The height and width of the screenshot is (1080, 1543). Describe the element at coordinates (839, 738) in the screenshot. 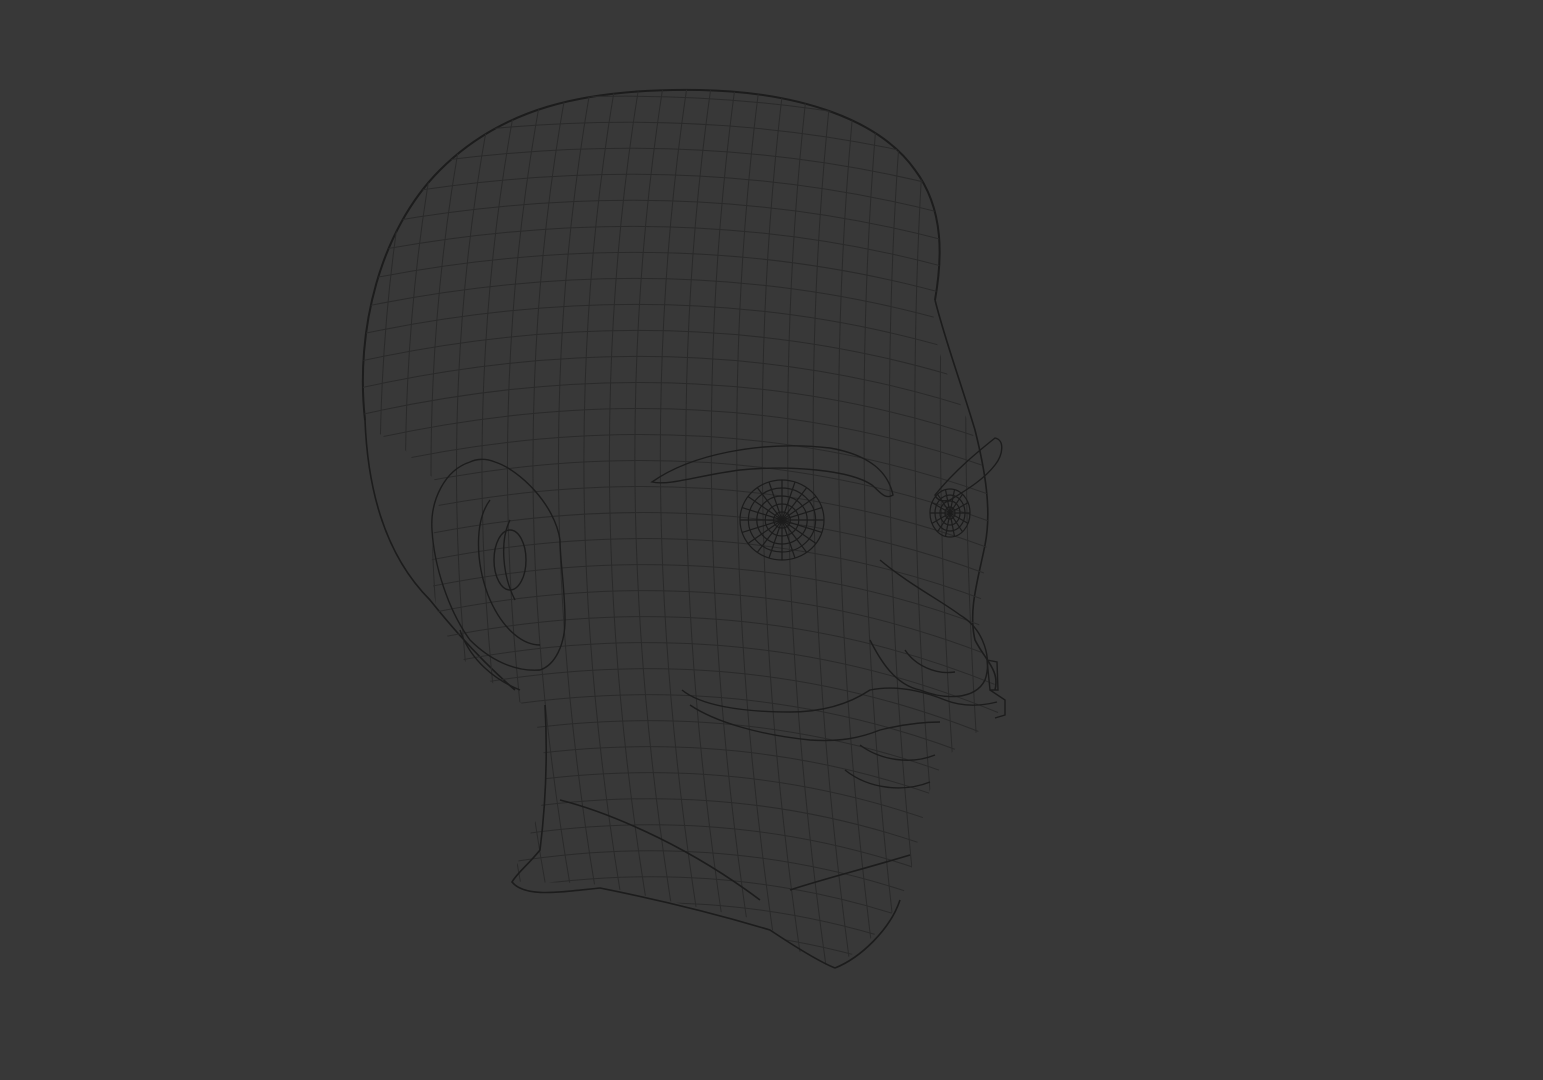

I see `mouth` at that location.